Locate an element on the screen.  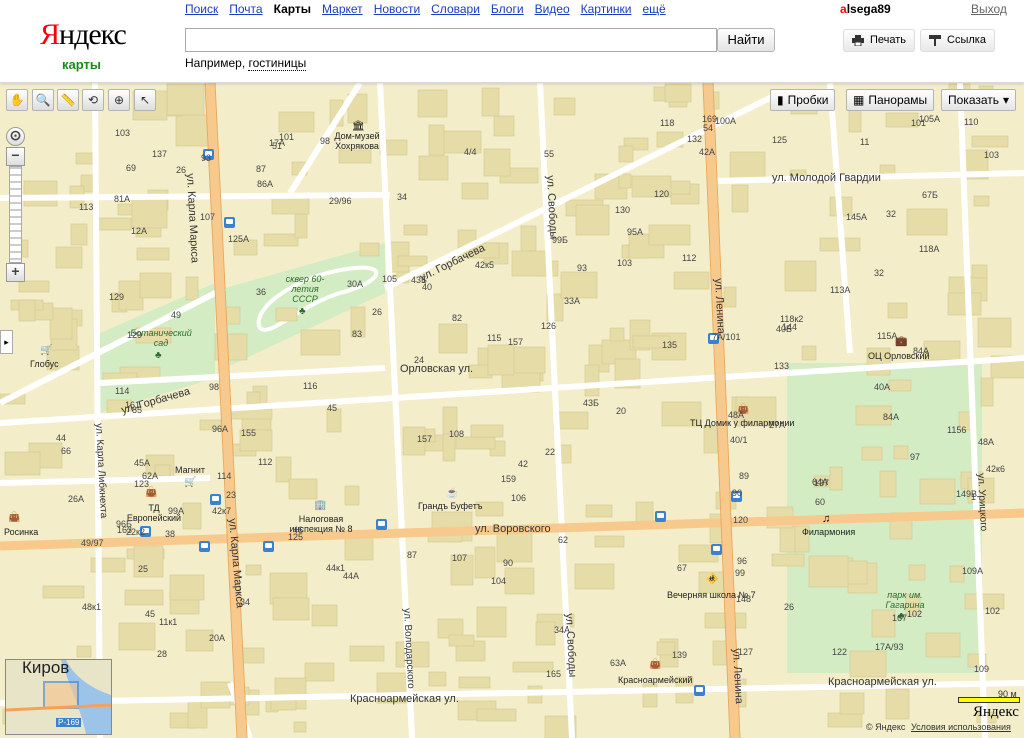
house-number: 26 is located at coordinates (789, 607).